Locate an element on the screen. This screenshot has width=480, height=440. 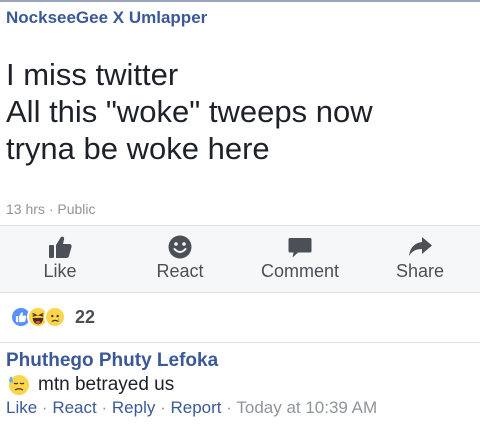
post-meta: 13 hrs · Public is located at coordinates (51, 209).